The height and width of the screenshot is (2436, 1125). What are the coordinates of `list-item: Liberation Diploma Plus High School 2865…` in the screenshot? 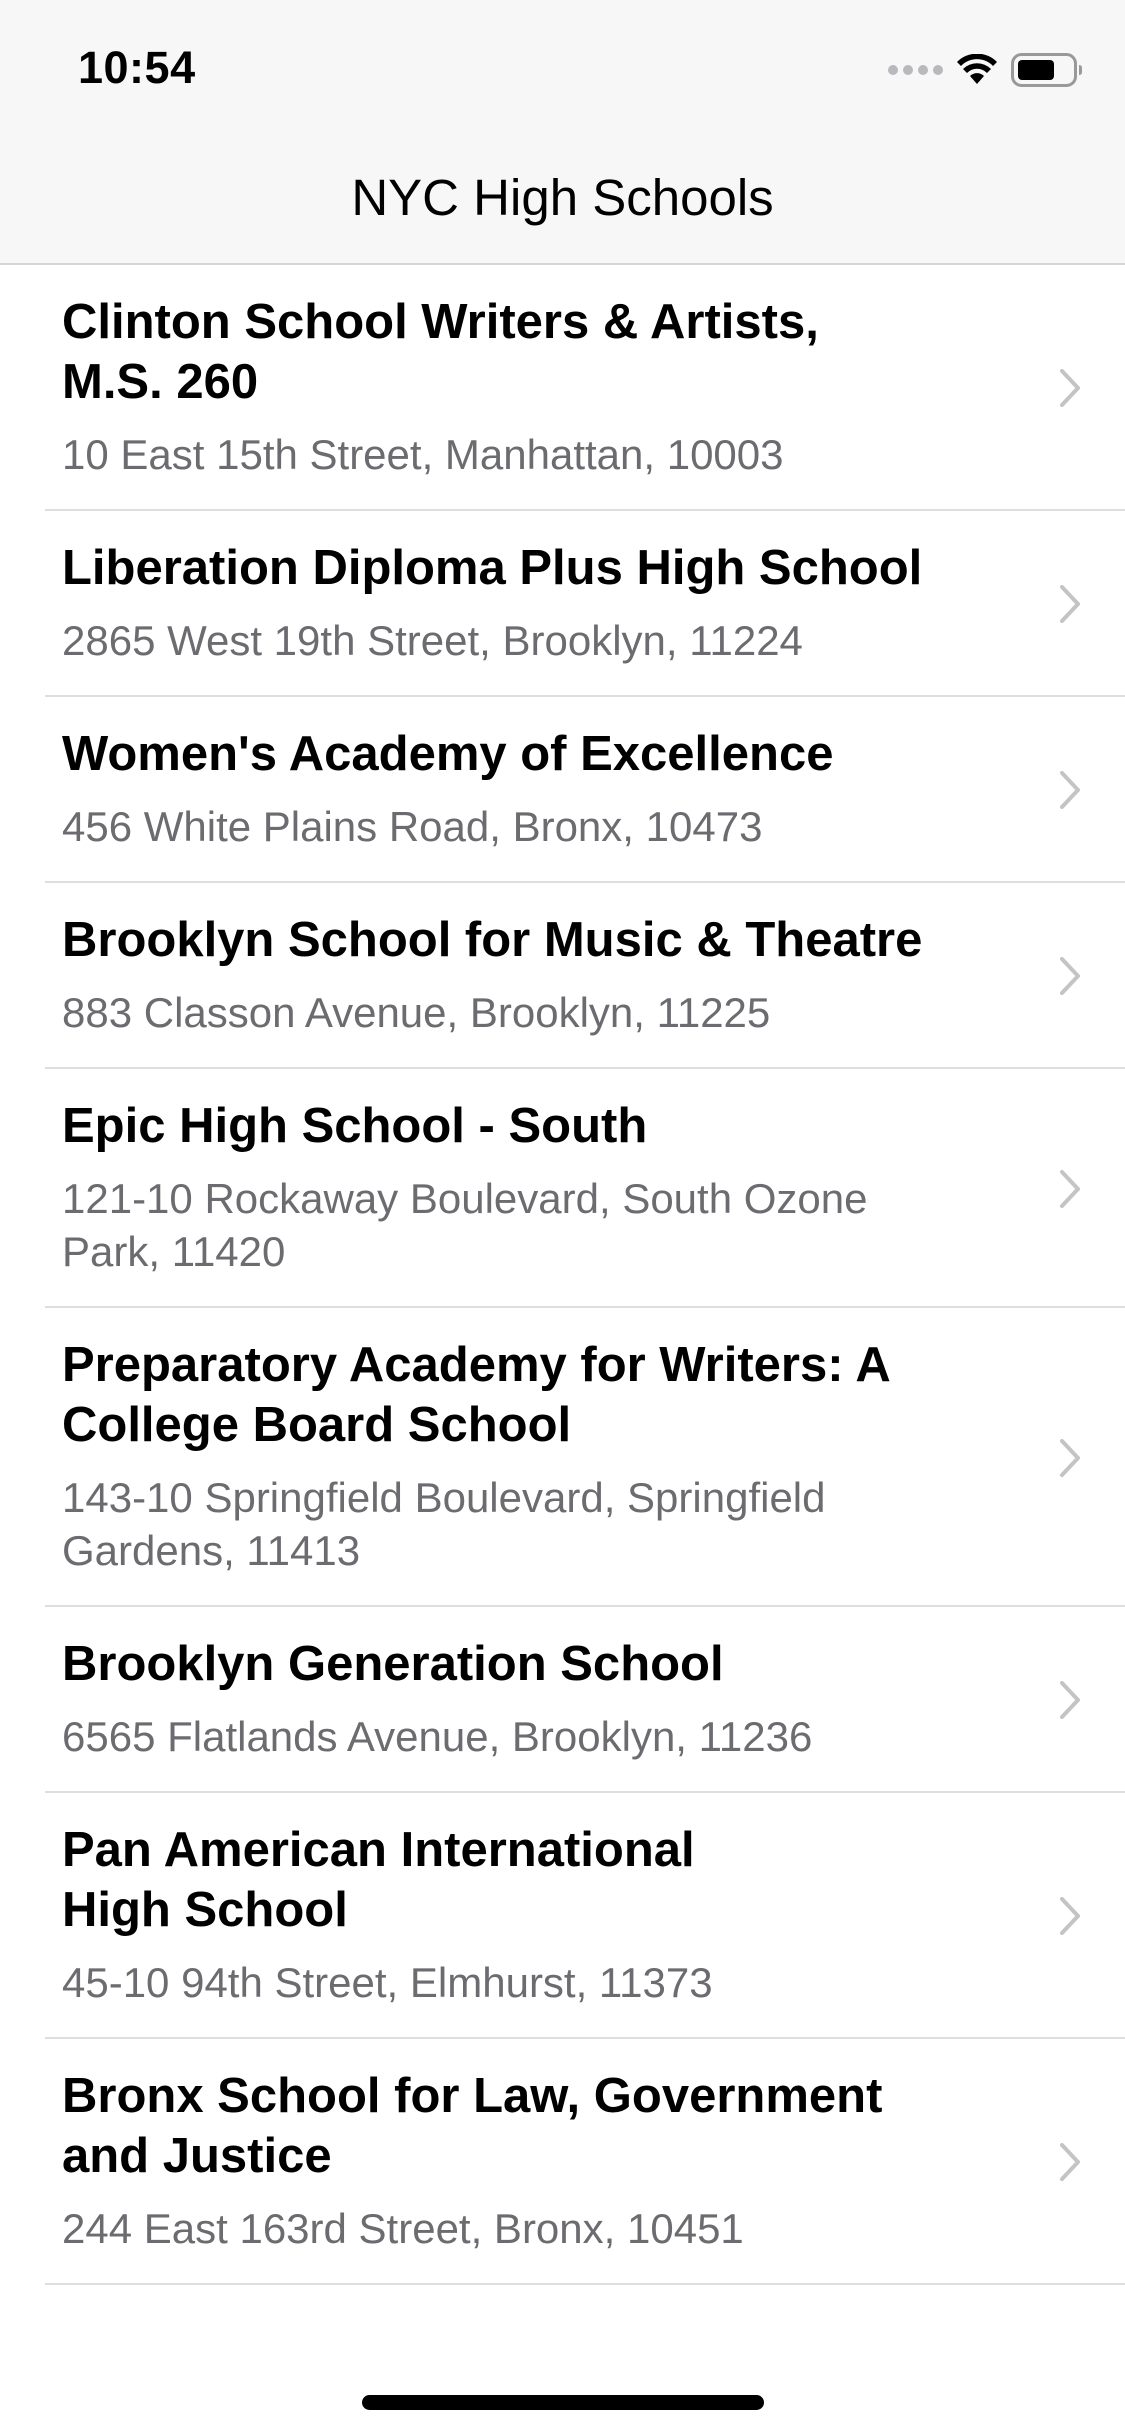 It's located at (562, 604).